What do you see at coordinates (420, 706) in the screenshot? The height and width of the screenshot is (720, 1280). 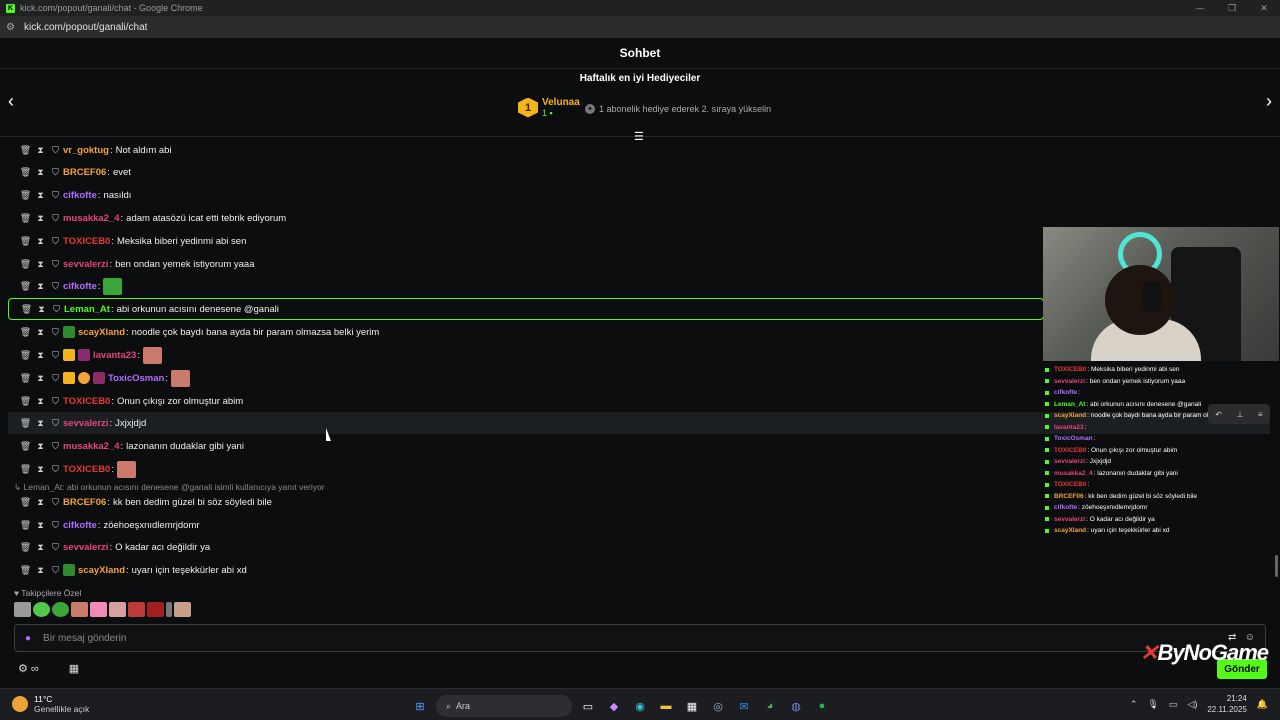 I see `windows-start-icon: ⊞` at bounding box center [420, 706].